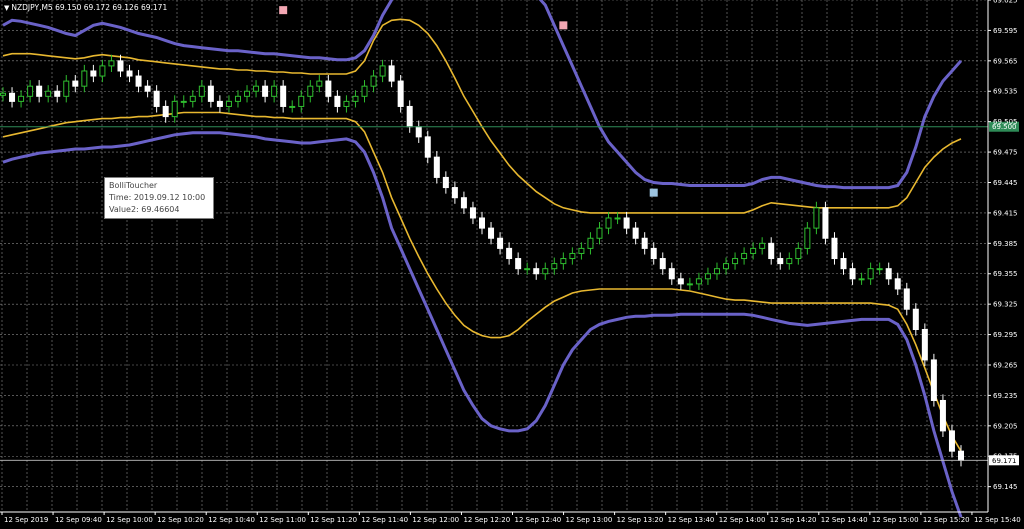 The width and height of the screenshot is (1024, 529). I want to click on x-tick-label: 12 Sep 13:40, so click(691, 520).